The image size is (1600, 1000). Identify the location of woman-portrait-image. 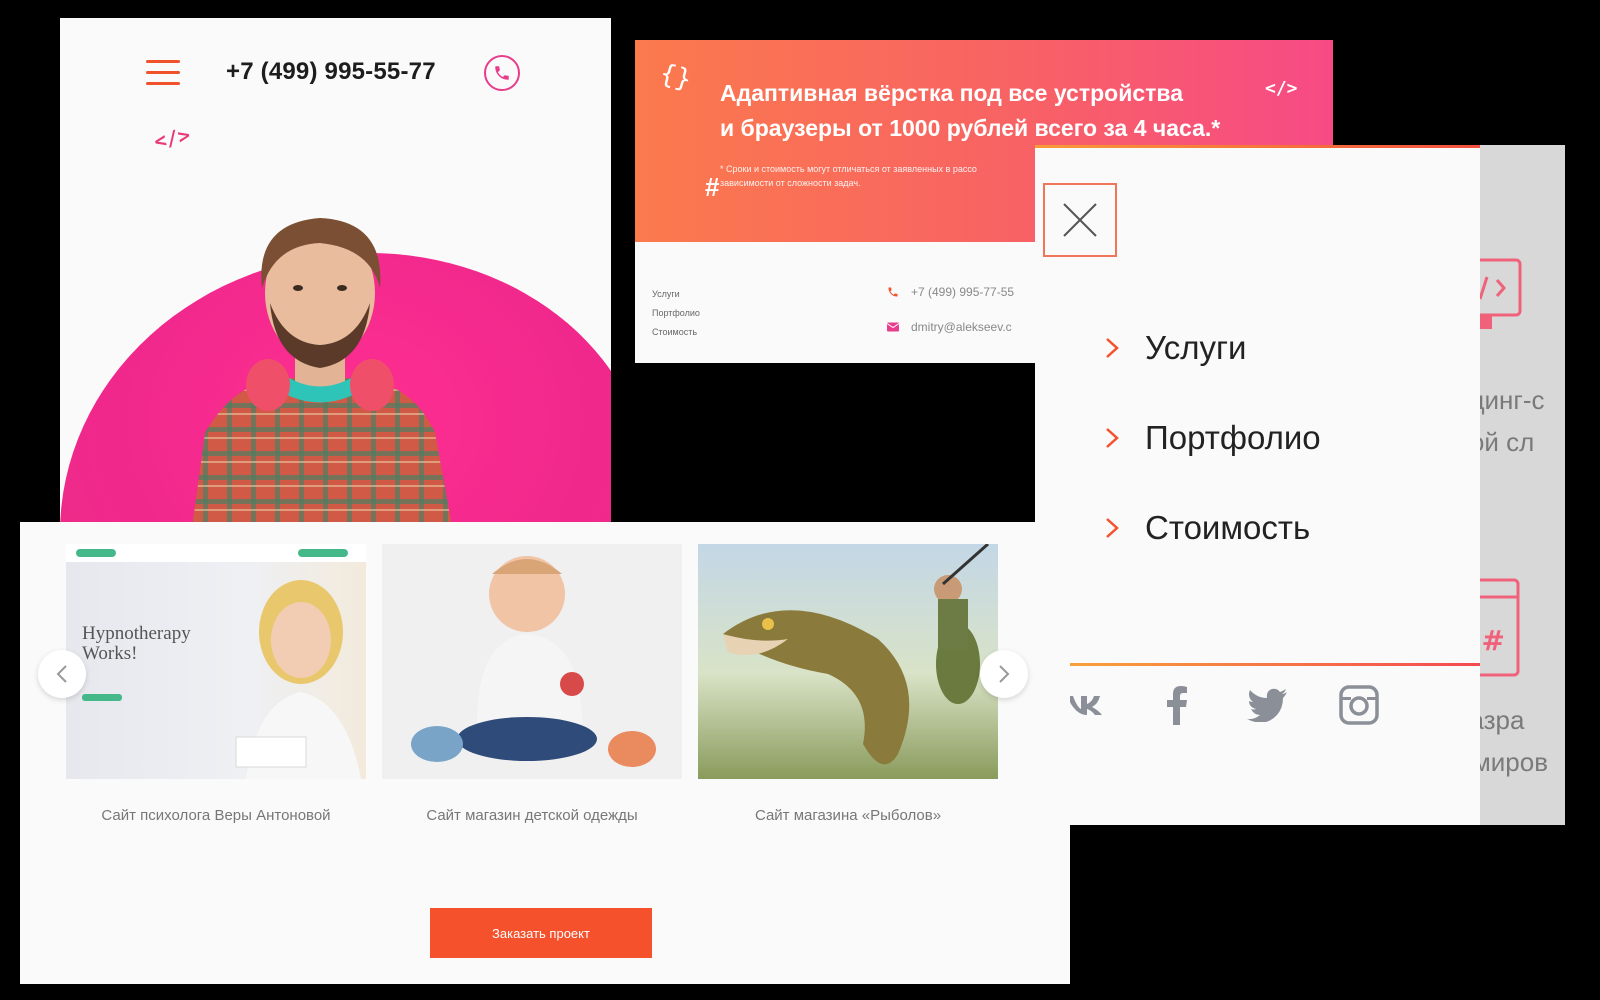
(298, 679).